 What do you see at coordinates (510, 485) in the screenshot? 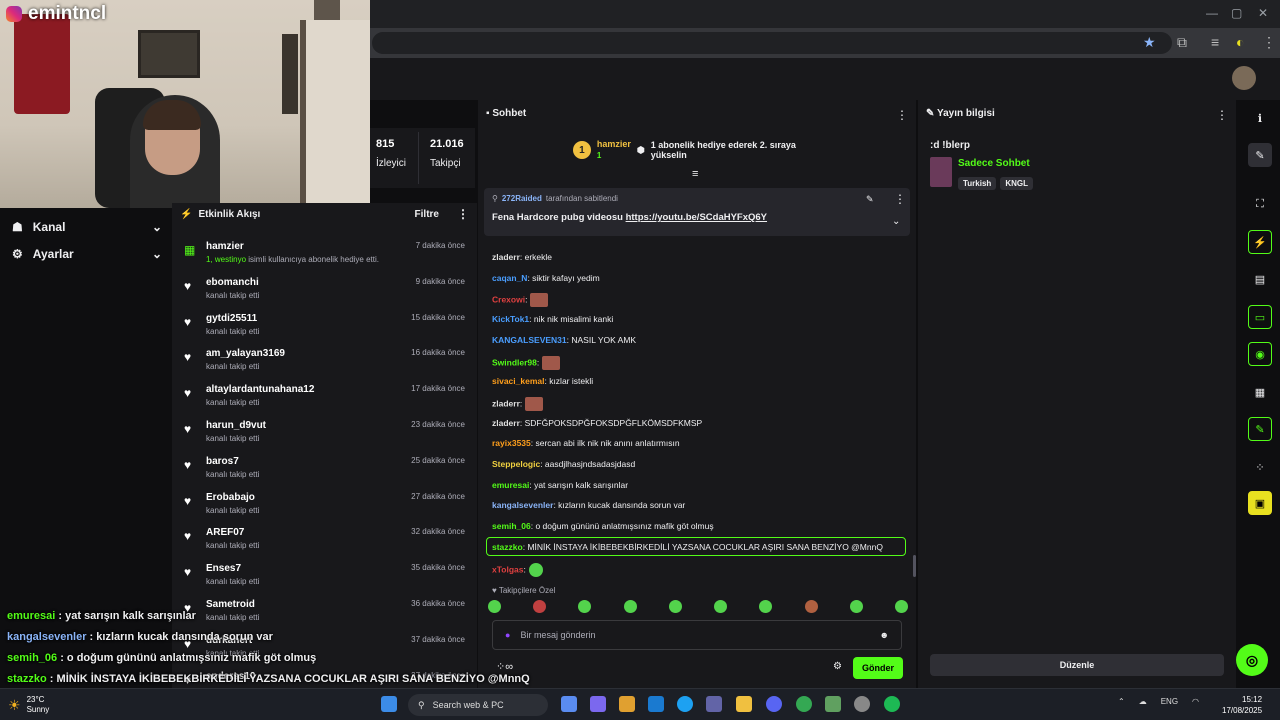
I see `chat-username: emuresai` at bounding box center [510, 485].